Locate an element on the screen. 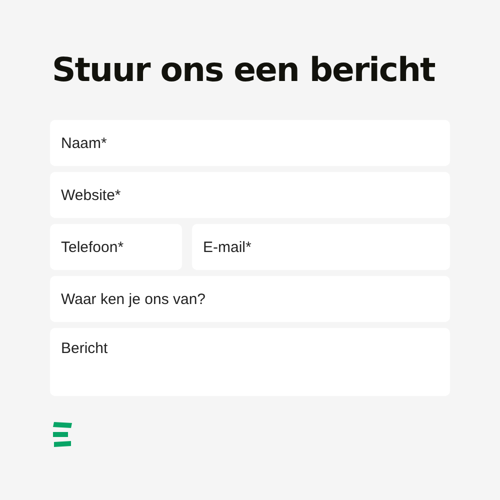 Image resolution: width=500 pixels, height=500 pixels. input-field: Website* is located at coordinates (250, 195).